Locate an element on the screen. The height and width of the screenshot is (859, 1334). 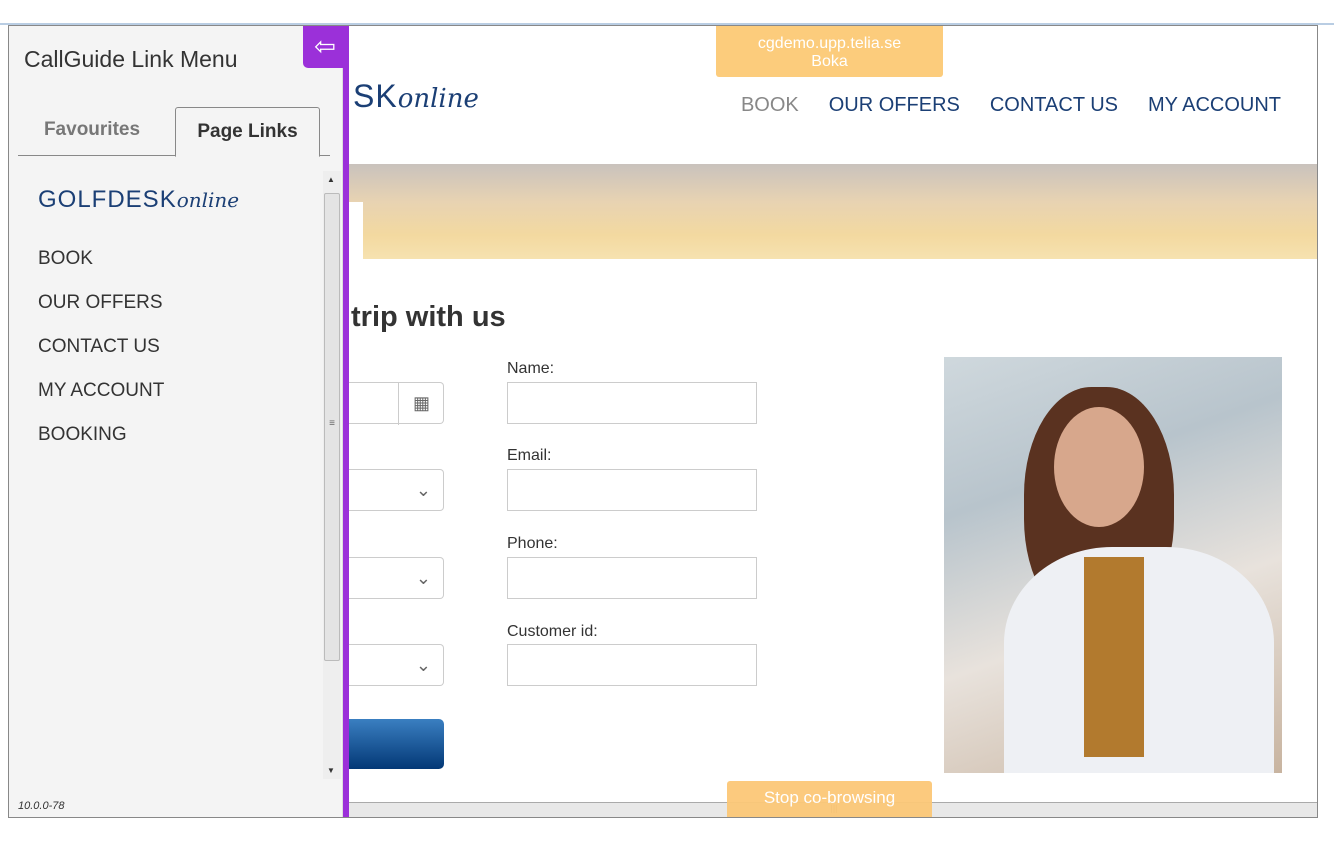
customer-id-input is located at coordinates (632, 665).